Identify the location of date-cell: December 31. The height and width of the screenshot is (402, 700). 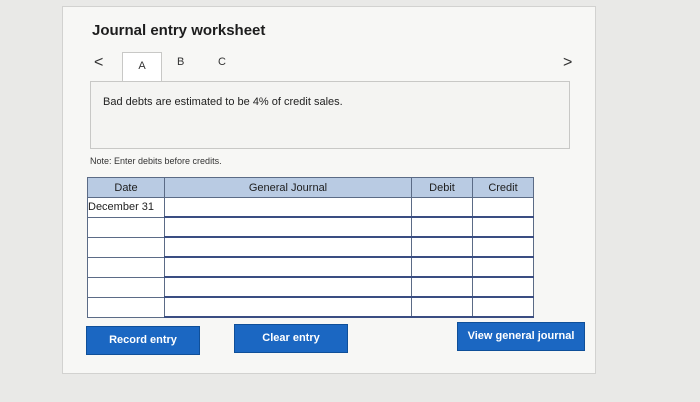
(126, 207).